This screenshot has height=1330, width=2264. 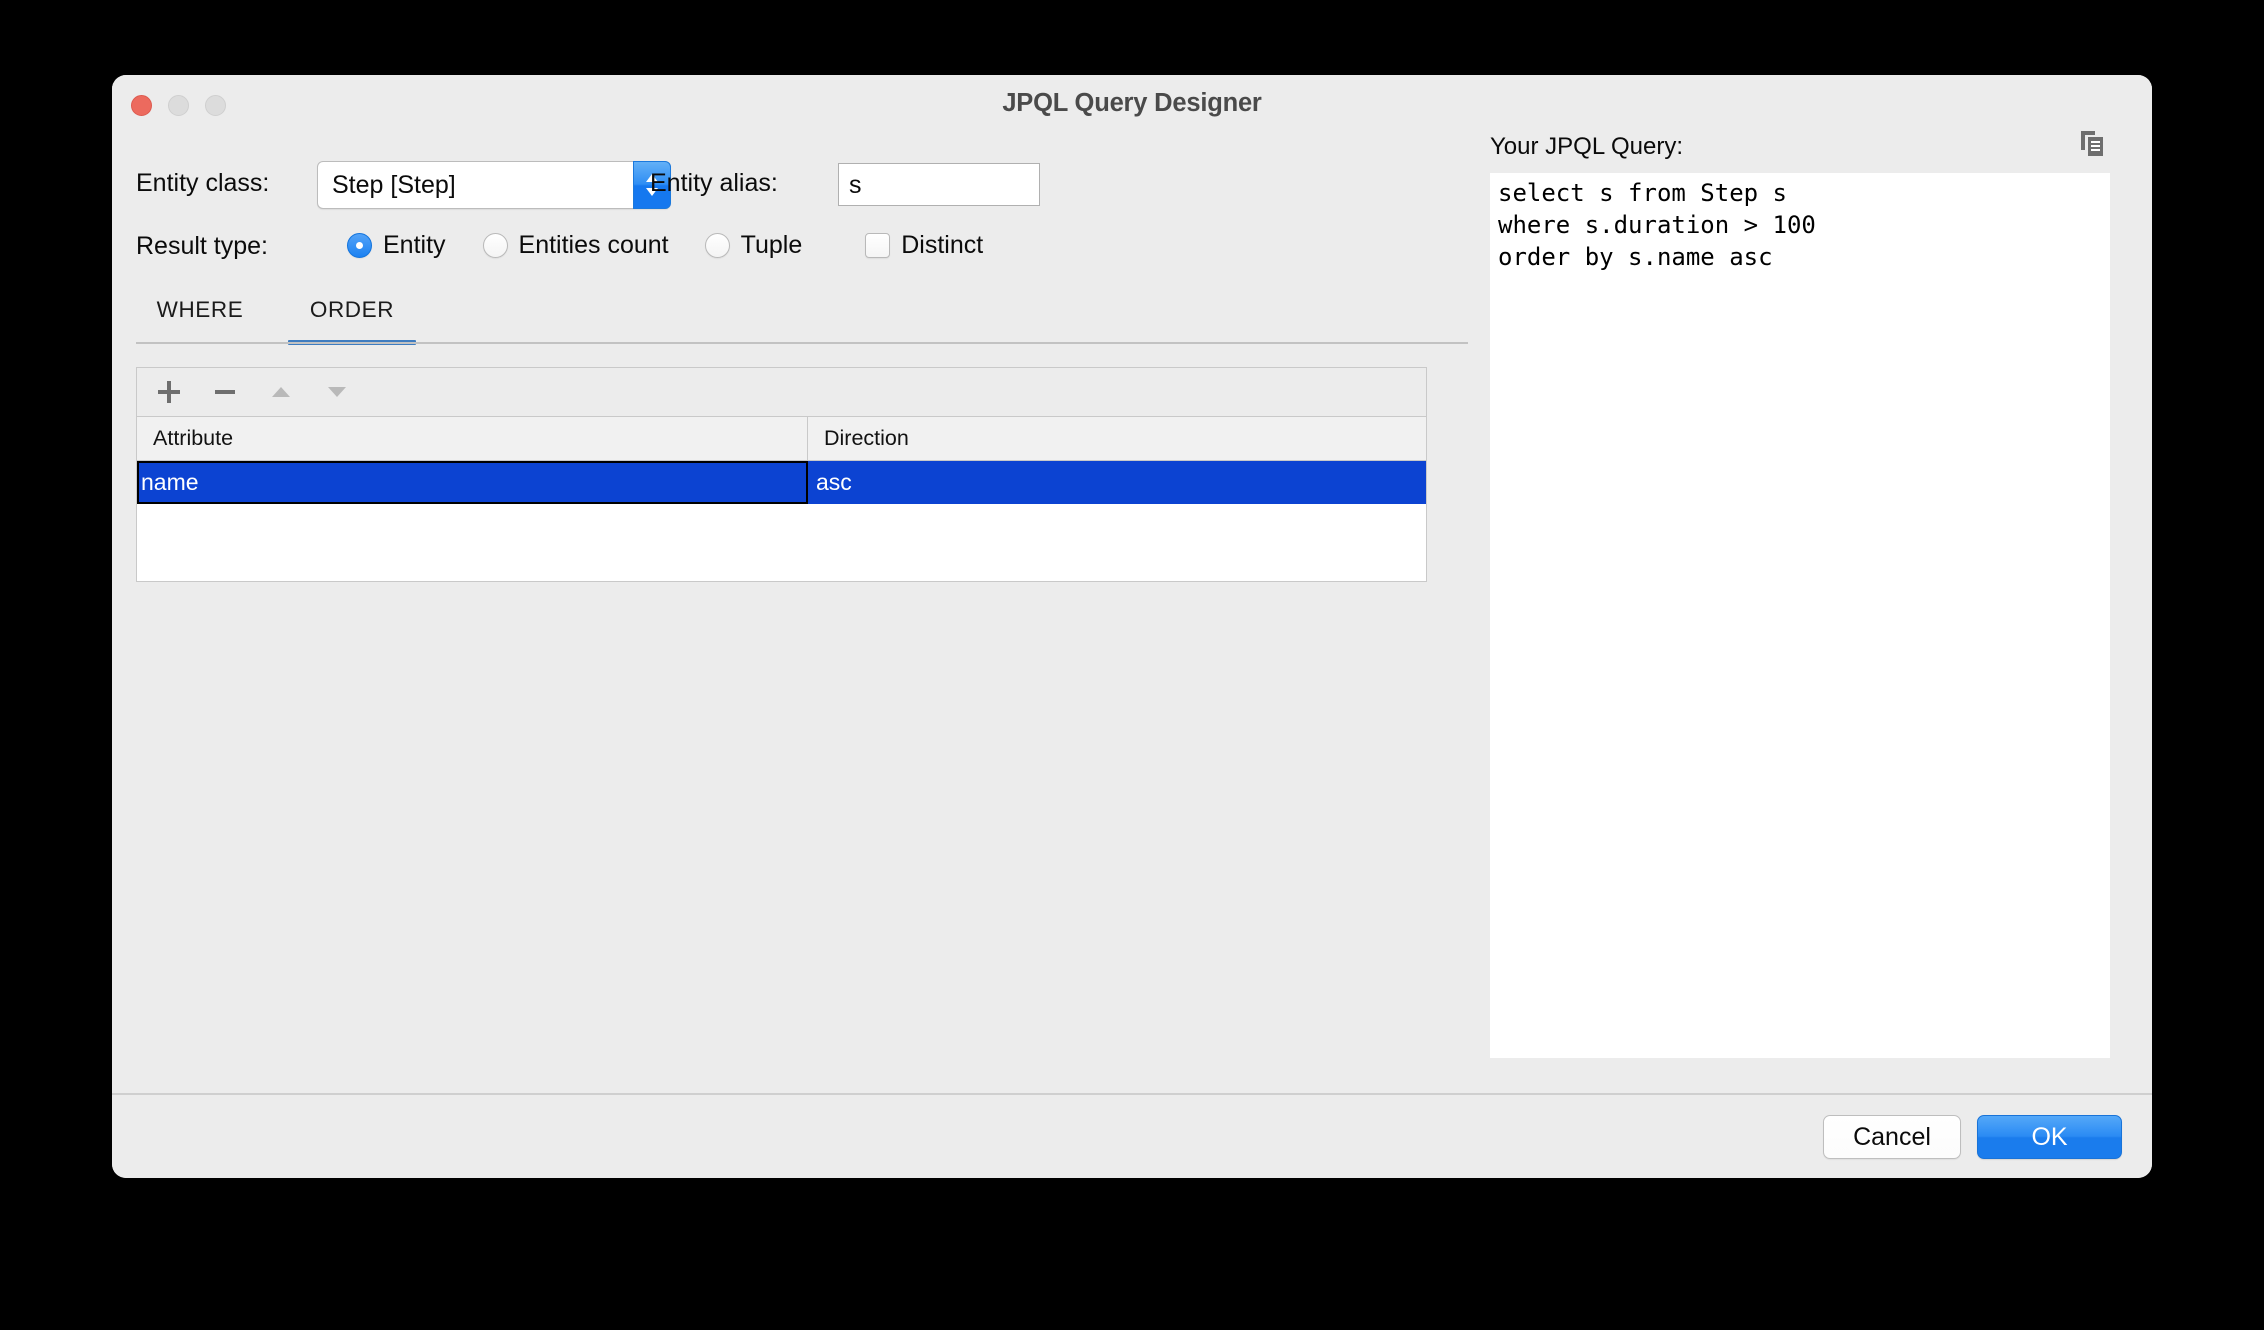 I want to click on result-type-label: Result type:, so click(x=202, y=246).